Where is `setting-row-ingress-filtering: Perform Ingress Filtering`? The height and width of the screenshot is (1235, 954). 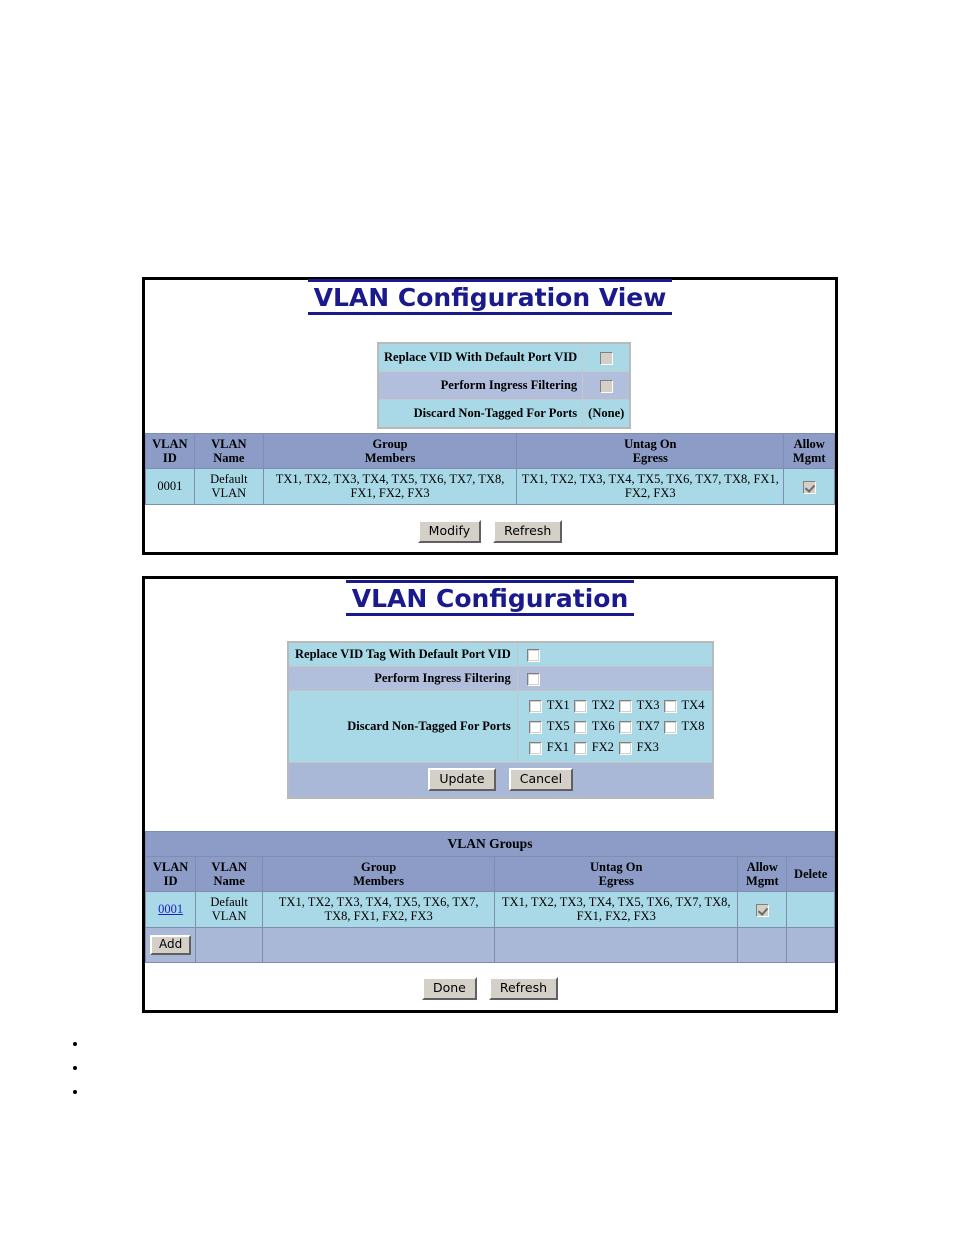
setting-row-ingress-filtering: Perform Ingress Filtering is located at coordinates (504, 385).